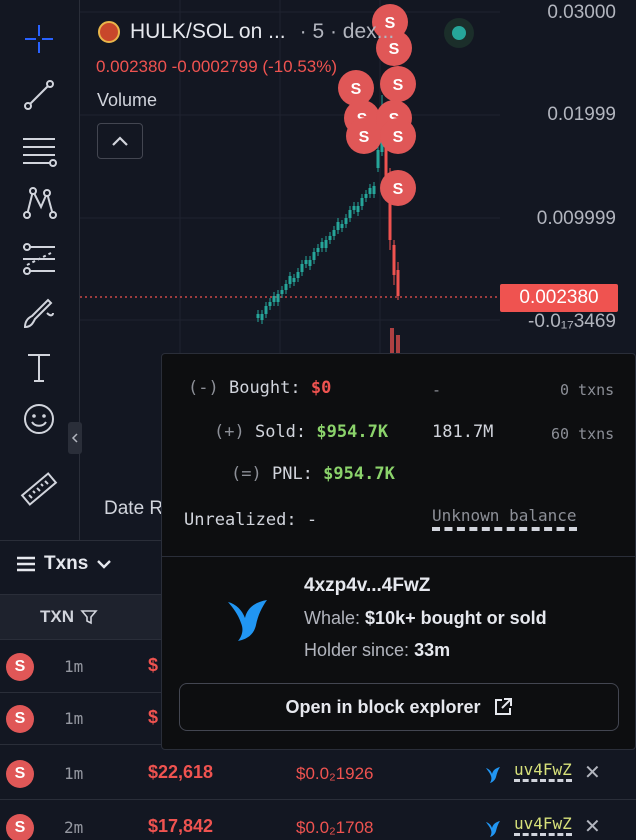 This screenshot has height=840, width=636. I want to click on chevron-left-icon, so click(74, 438).